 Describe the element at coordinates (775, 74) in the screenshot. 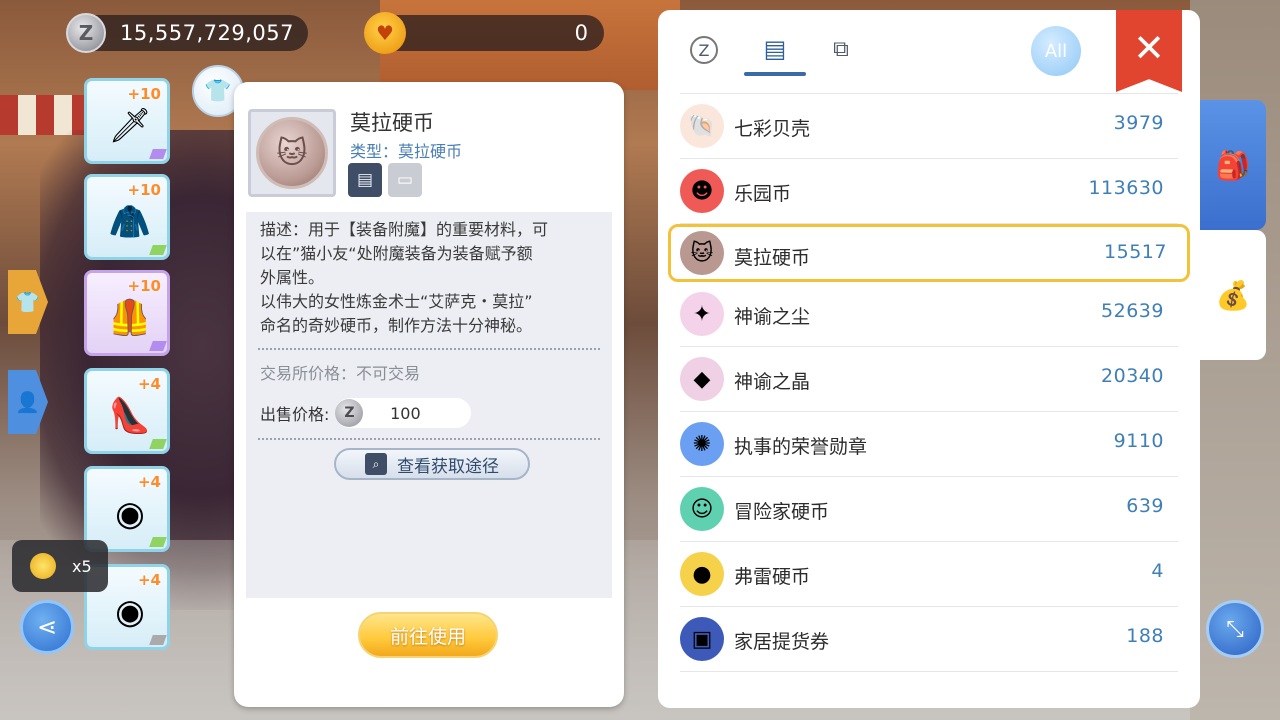

I see `active-tab-indicator` at that location.